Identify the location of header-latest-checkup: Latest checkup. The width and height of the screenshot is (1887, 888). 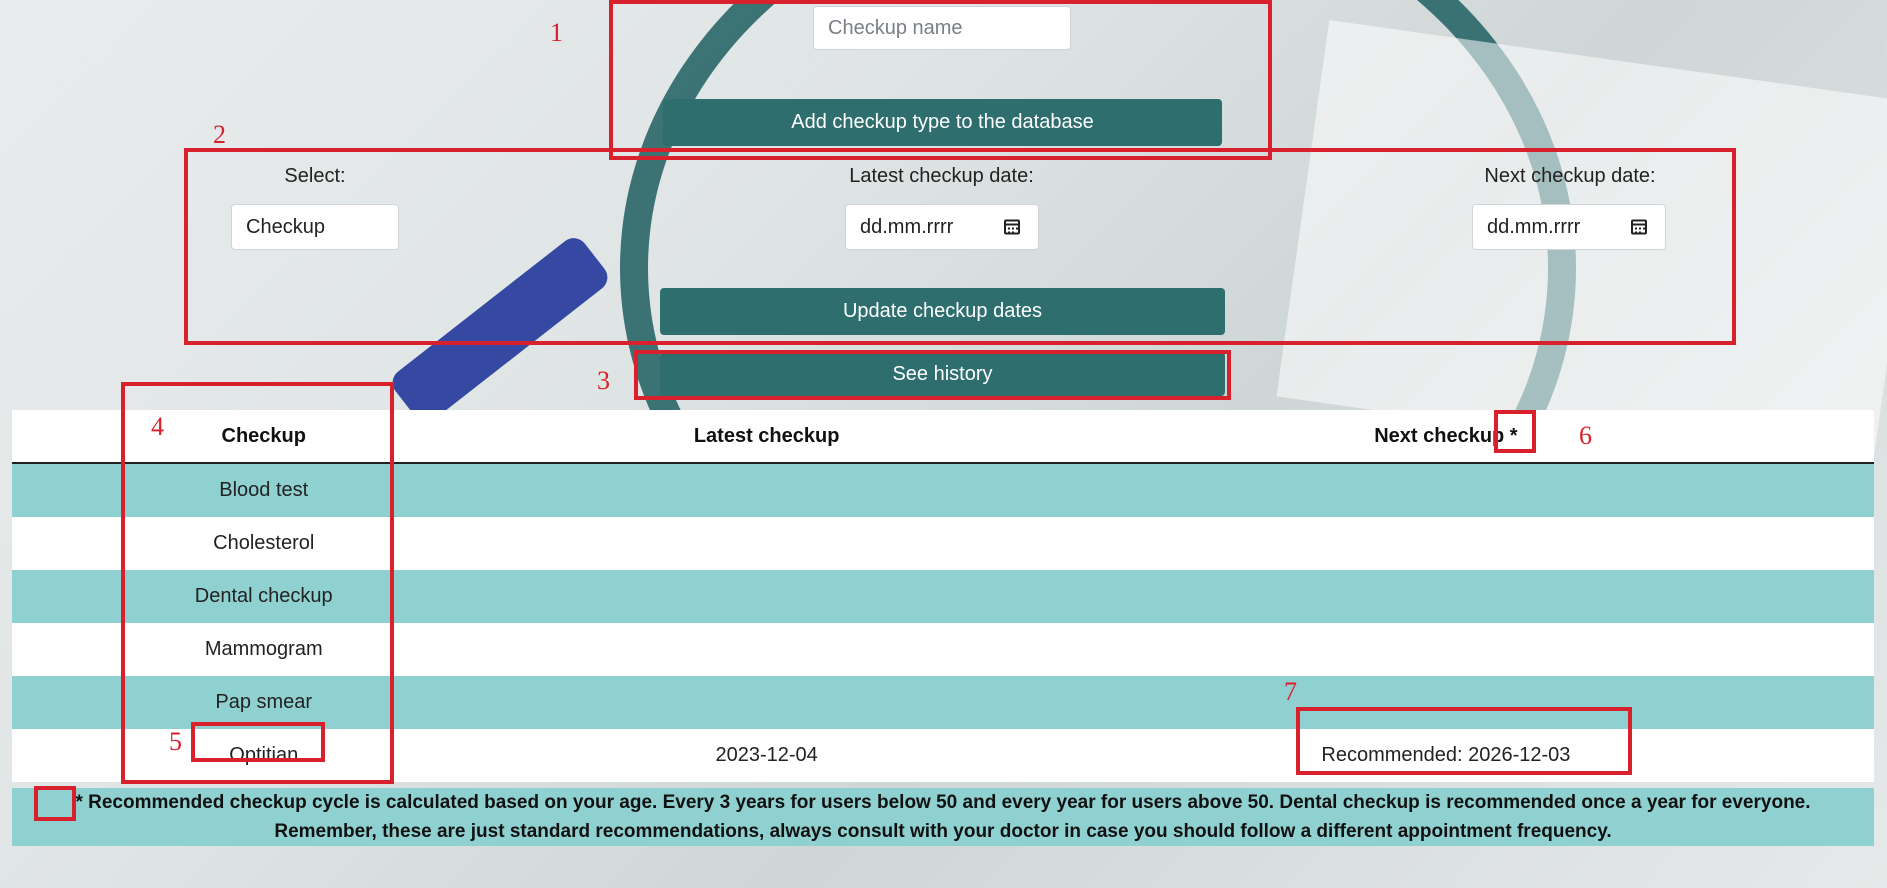
(766, 437).